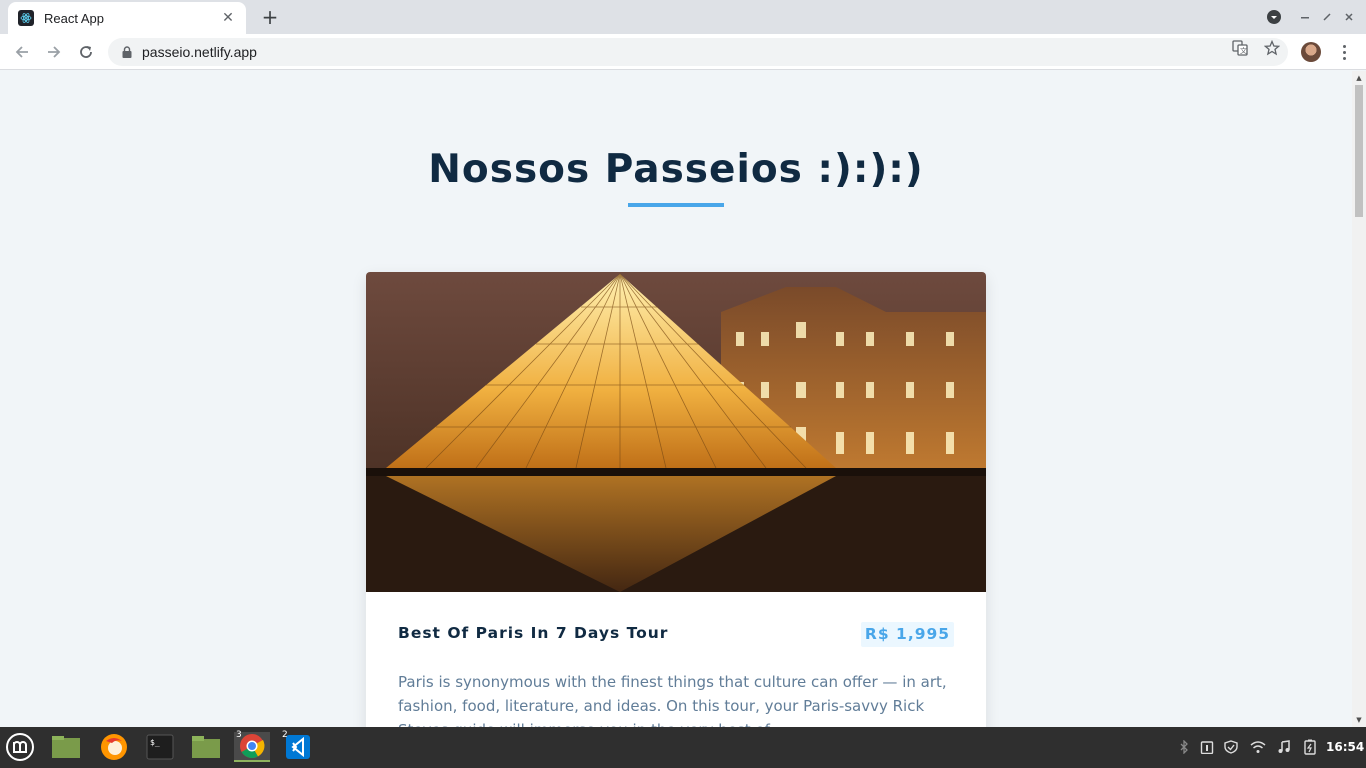 The image size is (1366, 768). What do you see at coordinates (1258, 747) in the screenshot?
I see `wifi-icon` at bounding box center [1258, 747].